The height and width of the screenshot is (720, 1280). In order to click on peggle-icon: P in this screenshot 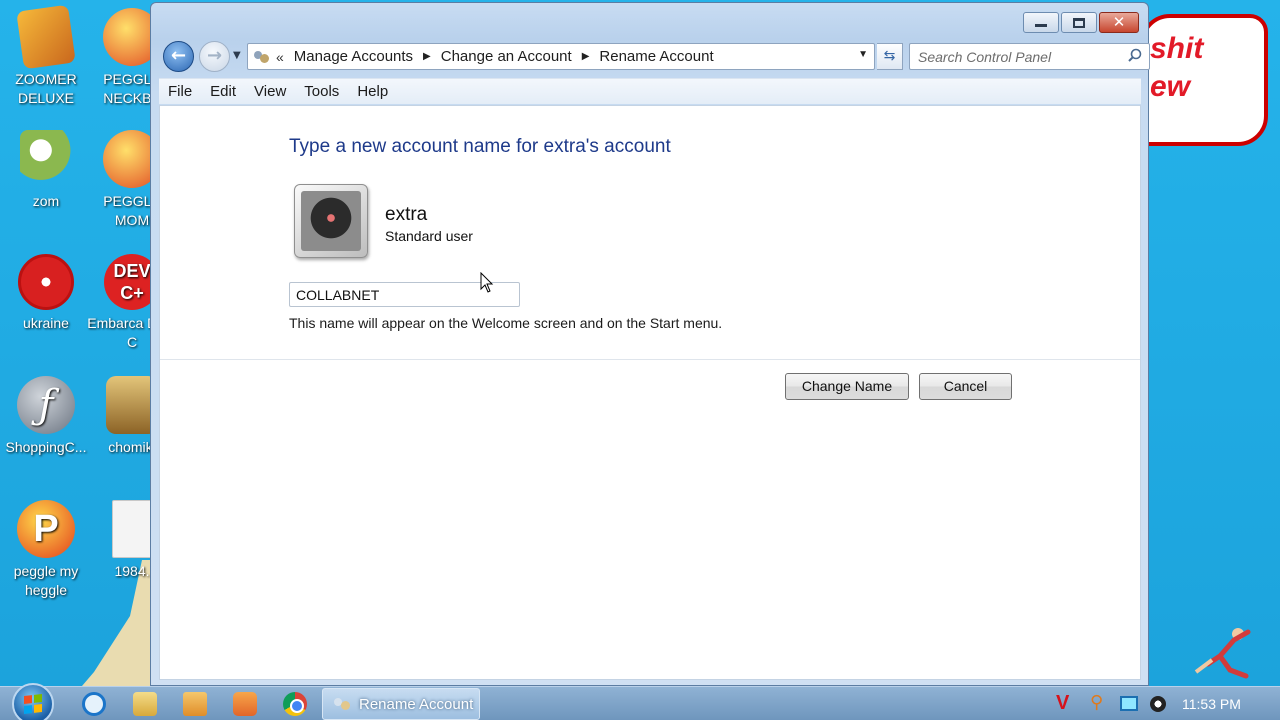, I will do `click(46, 529)`.